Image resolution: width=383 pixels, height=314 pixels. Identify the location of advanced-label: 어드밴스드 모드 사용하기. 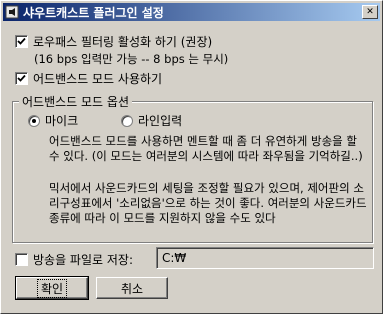
(98, 79).